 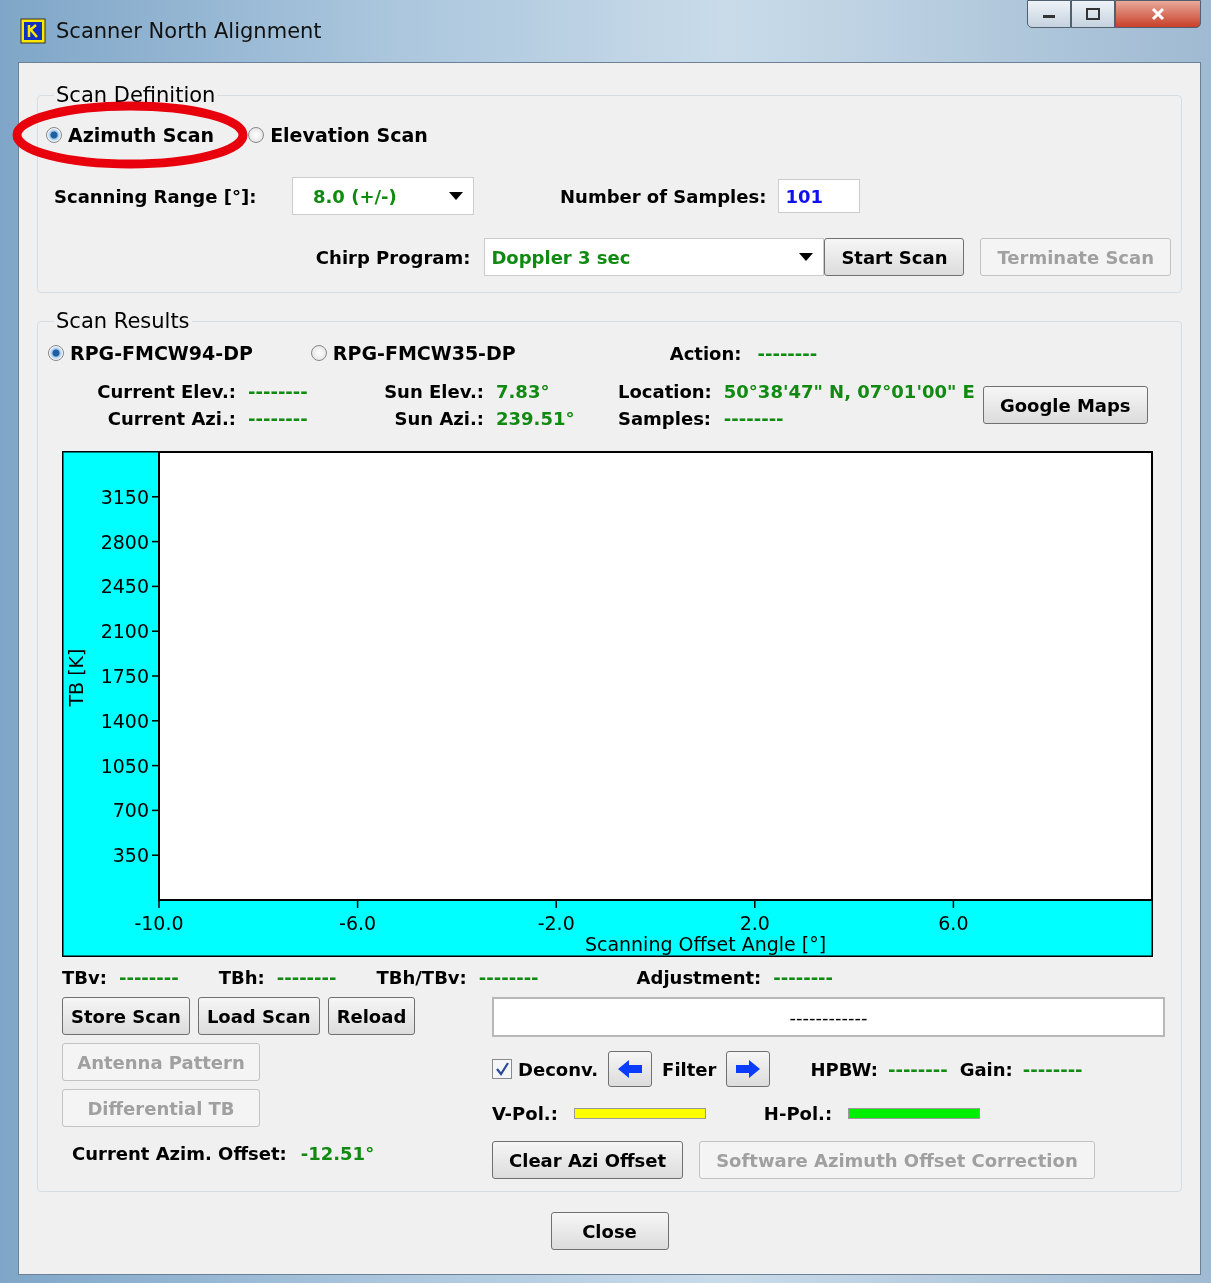 I want to click on x-tick: 6.0, so click(x=953, y=916).